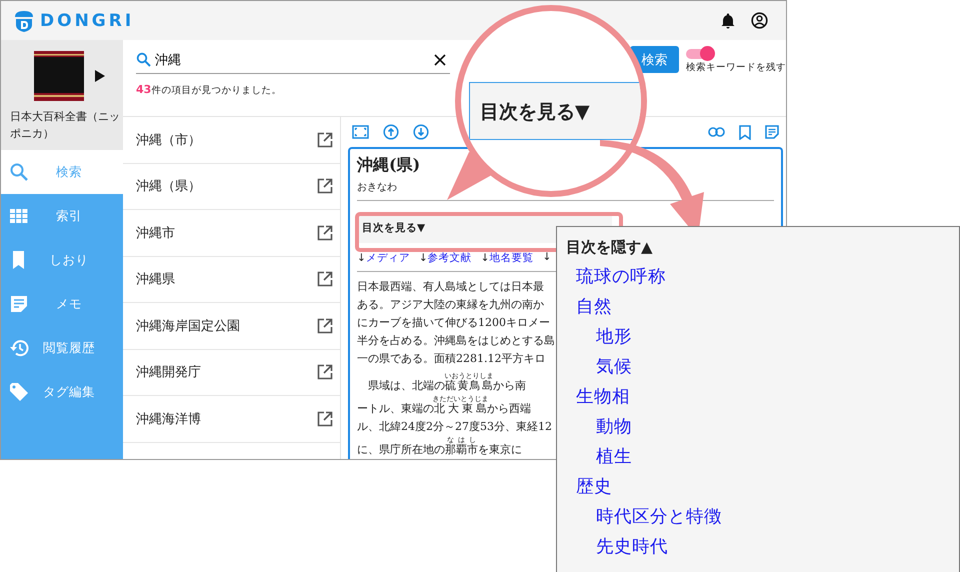 The image size is (960, 572). What do you see at coordinates (555, 111) in the screenshot?
I see `magnified-toc-label: 目次を見る▼` at bounding box center [555, 111].